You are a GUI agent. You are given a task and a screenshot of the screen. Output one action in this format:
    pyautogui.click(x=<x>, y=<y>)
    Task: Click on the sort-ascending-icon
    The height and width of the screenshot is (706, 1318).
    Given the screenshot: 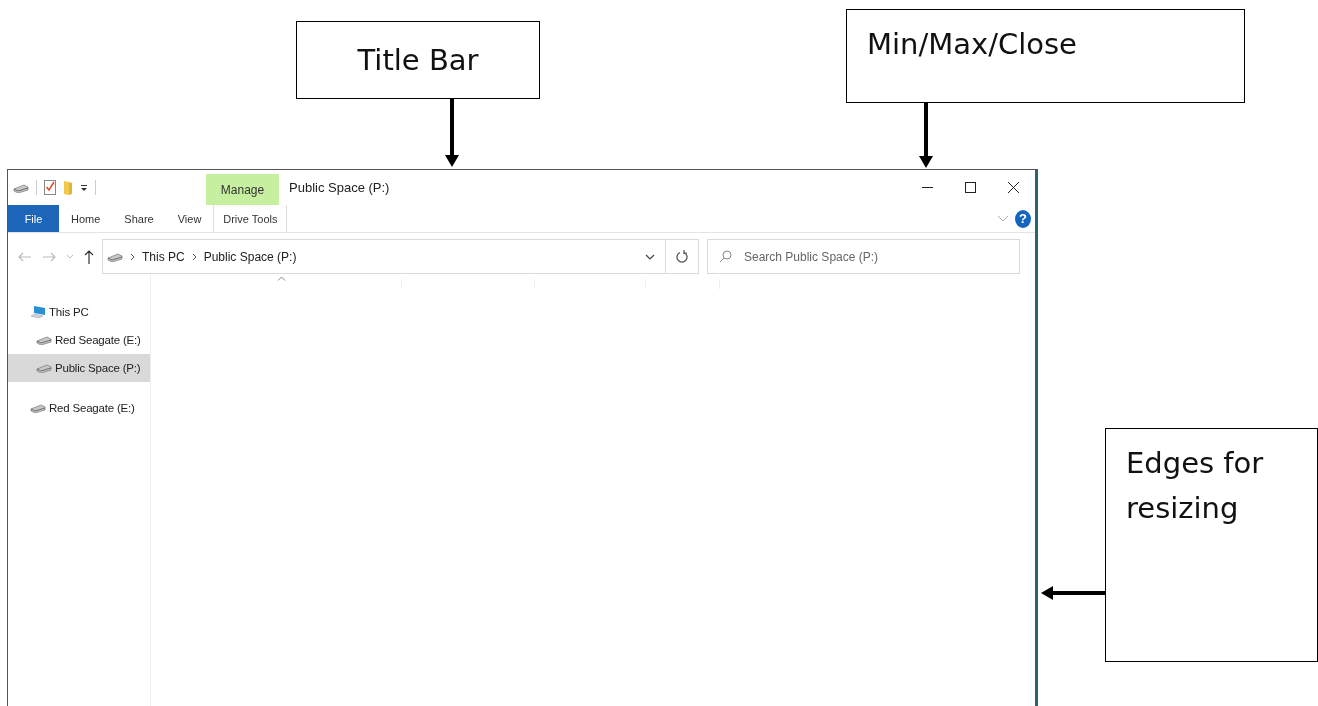 What is the action you would take?
    pyautogui.click(x=281, y=278)
    